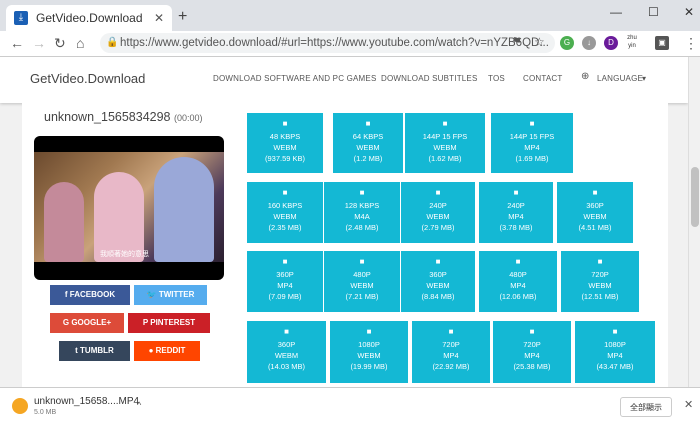 This screenshot has width=700, height=424. Describe the element at coordinates (542, 78) in the screenshot. I see `nav-contact: CONTACT` at that location.